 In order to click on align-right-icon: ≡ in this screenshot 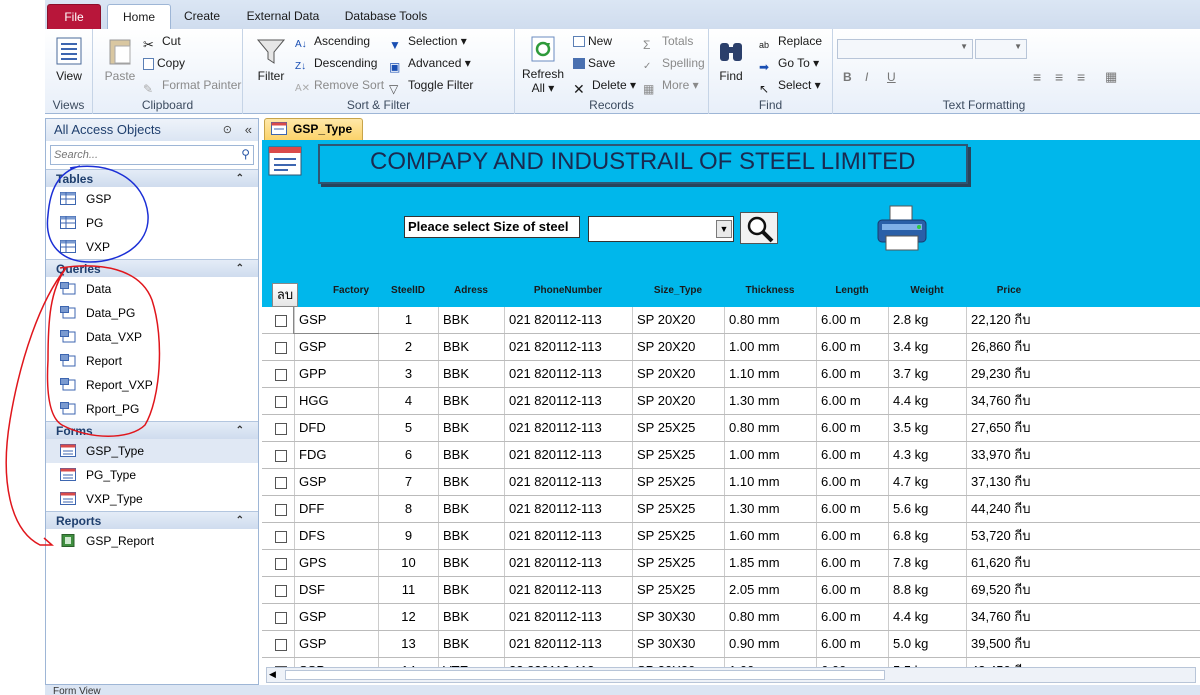, I will do `click(1081, 77)`.